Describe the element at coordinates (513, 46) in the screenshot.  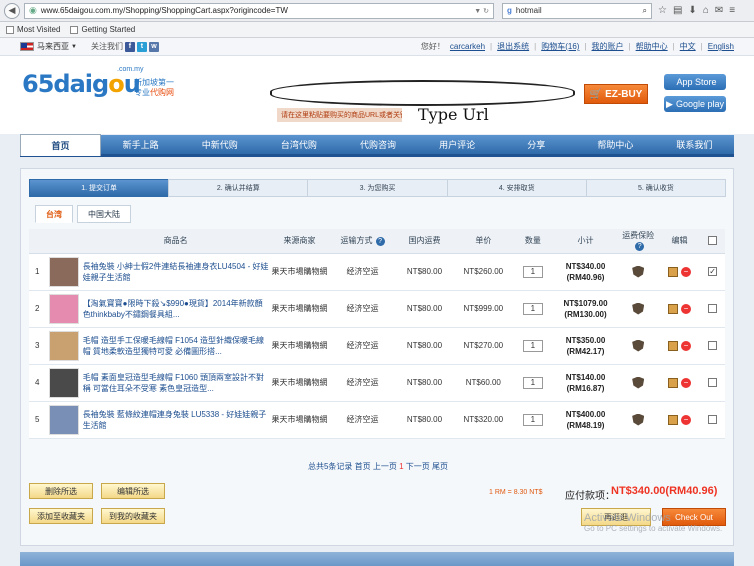
I see `logout-link: 退出系统` at that location.